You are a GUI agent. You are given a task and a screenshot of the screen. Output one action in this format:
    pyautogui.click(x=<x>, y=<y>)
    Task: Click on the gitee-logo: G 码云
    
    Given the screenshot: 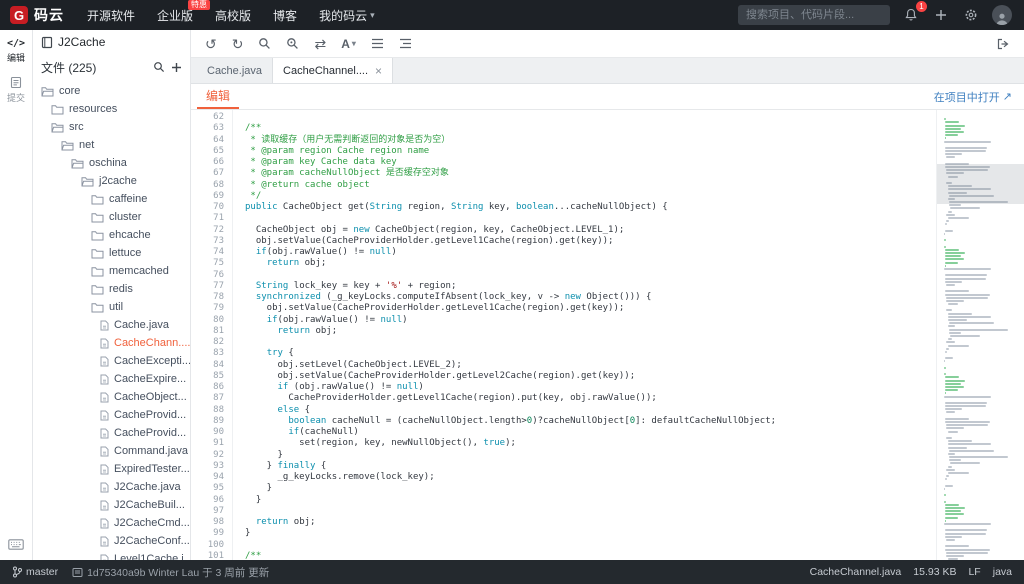 What is the action you would take?
    pyautogui.click(x=38, y=15)
    